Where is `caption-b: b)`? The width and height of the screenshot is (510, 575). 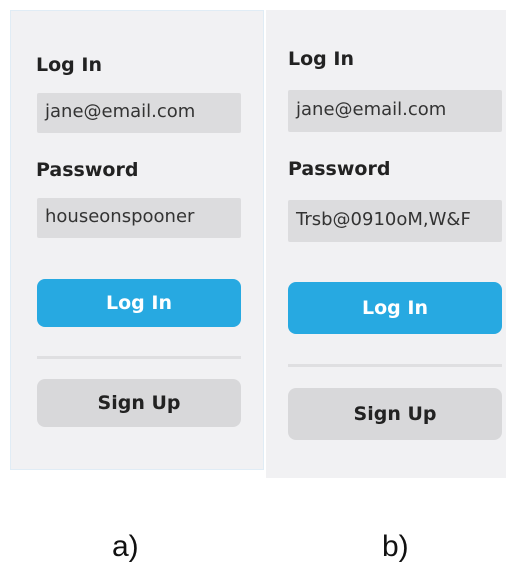 caption-b: b) is located at coordinates (395, 546).